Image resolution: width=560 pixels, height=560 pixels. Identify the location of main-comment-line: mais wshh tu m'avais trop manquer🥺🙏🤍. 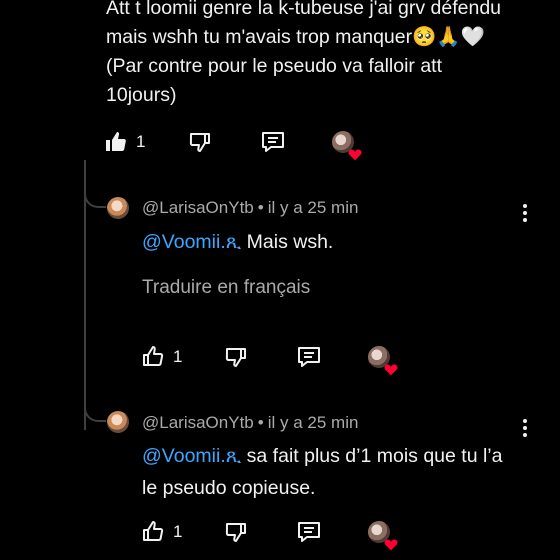
(295, 37).